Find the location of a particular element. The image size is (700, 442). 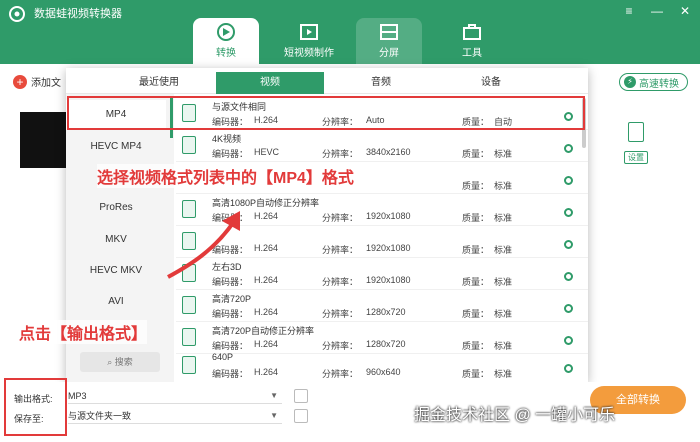

preset-row: 4K视频 编码器： HEVC 分辨率： 3840x2160 质量： 标准 is located at coordinates (382, 146).